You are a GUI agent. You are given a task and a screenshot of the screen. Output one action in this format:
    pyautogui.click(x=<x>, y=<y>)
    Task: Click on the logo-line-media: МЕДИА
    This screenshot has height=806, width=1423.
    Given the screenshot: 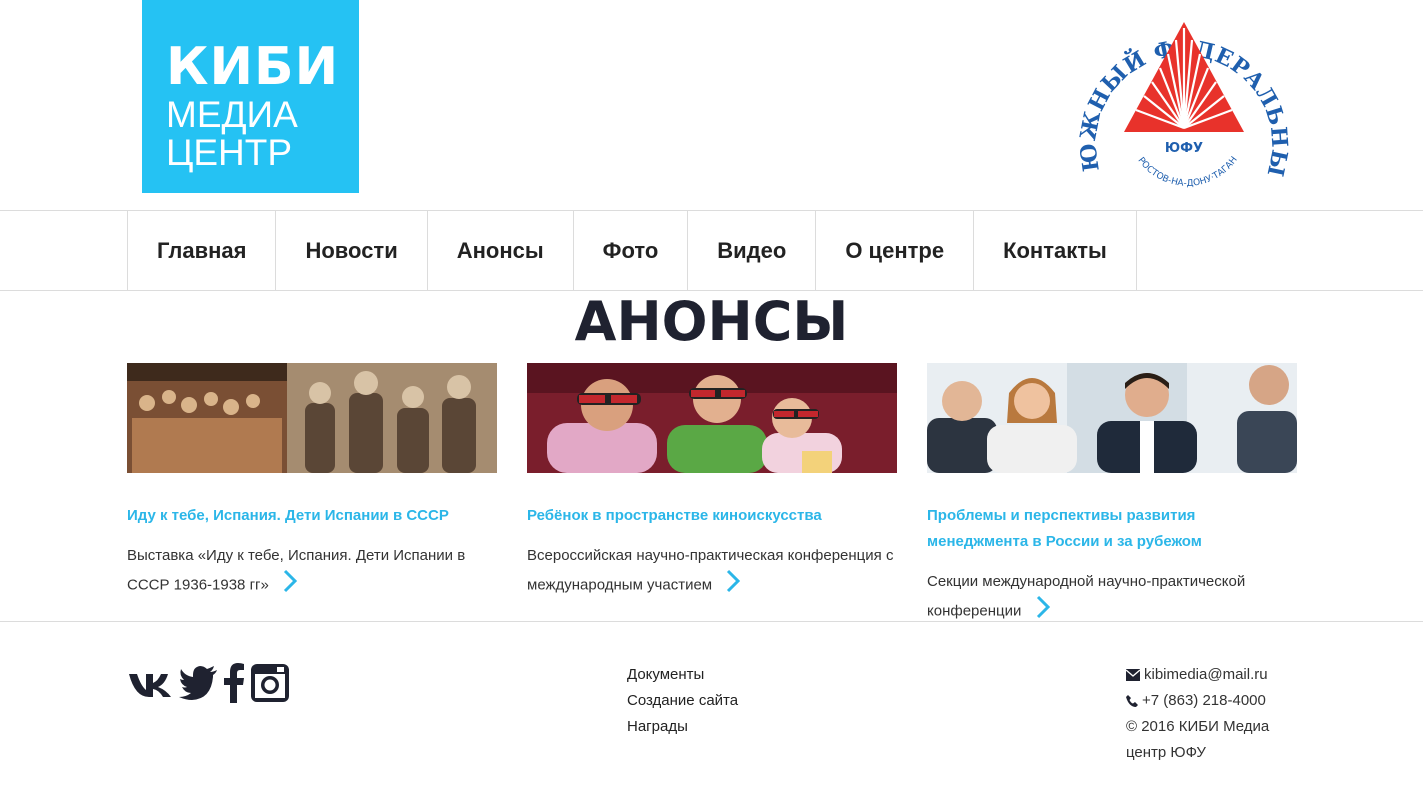 What is the action you would take?
    pyautogui.click(x=232, y=114)
    